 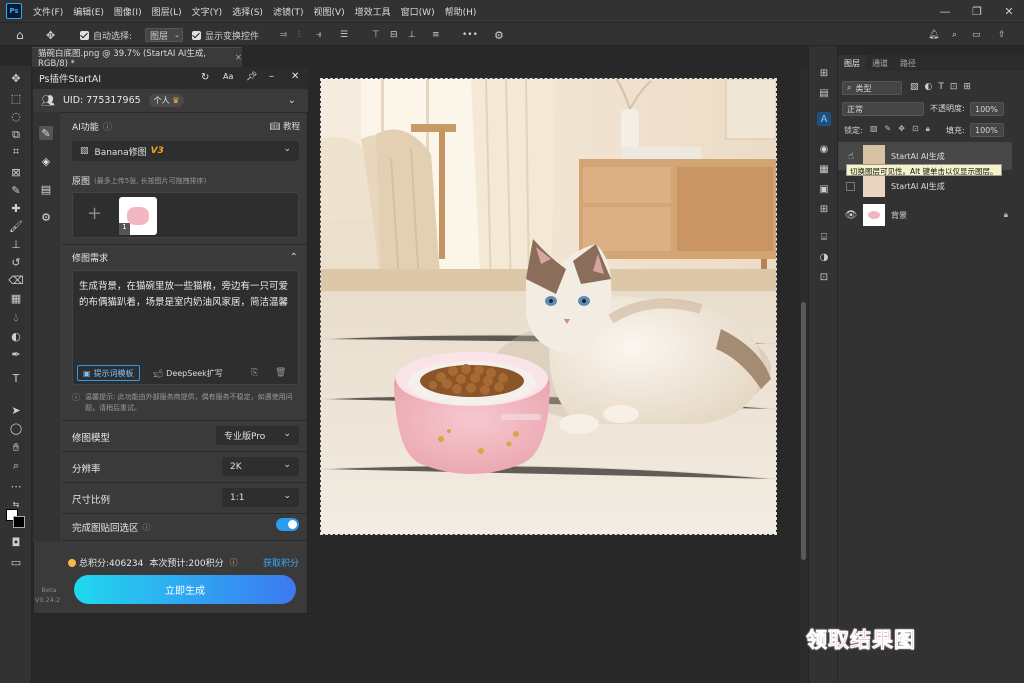 What do you see at coordinates (412, 35) in the screenshot?
I see `align-bottom-icon: ⊥` at bounding box center [412, 35].